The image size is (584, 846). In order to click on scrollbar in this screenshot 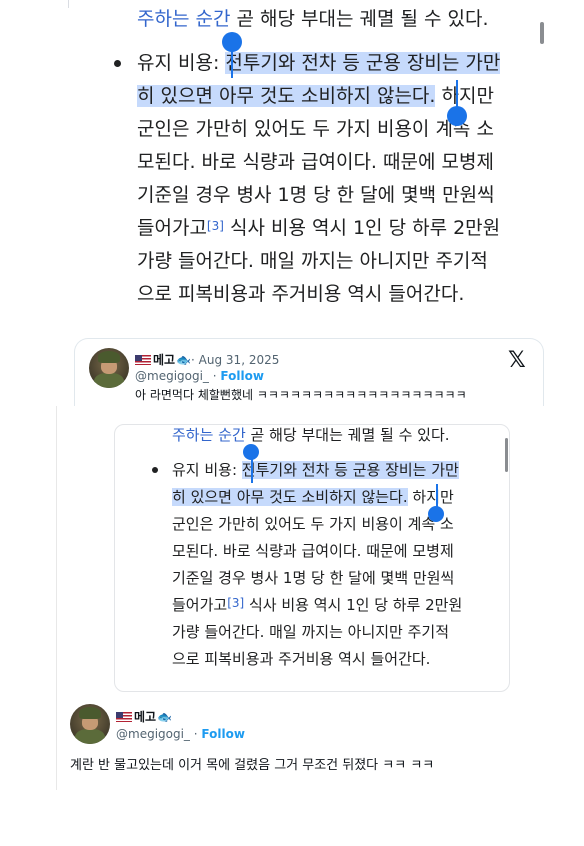, I will do `click(542, 33)`.